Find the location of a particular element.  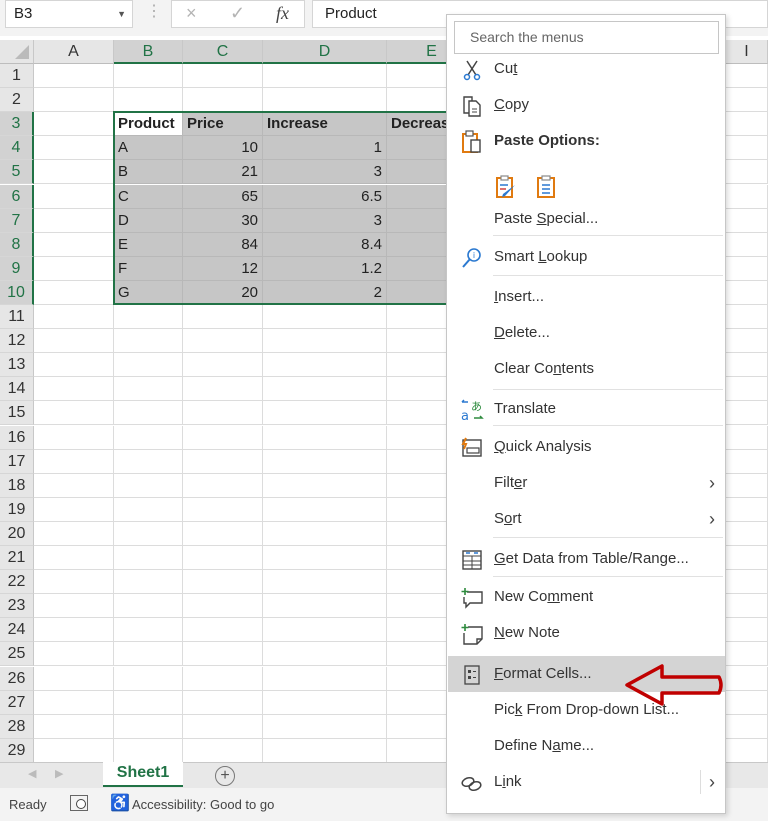

column-header-c: C is located at coordinates (223, 52).